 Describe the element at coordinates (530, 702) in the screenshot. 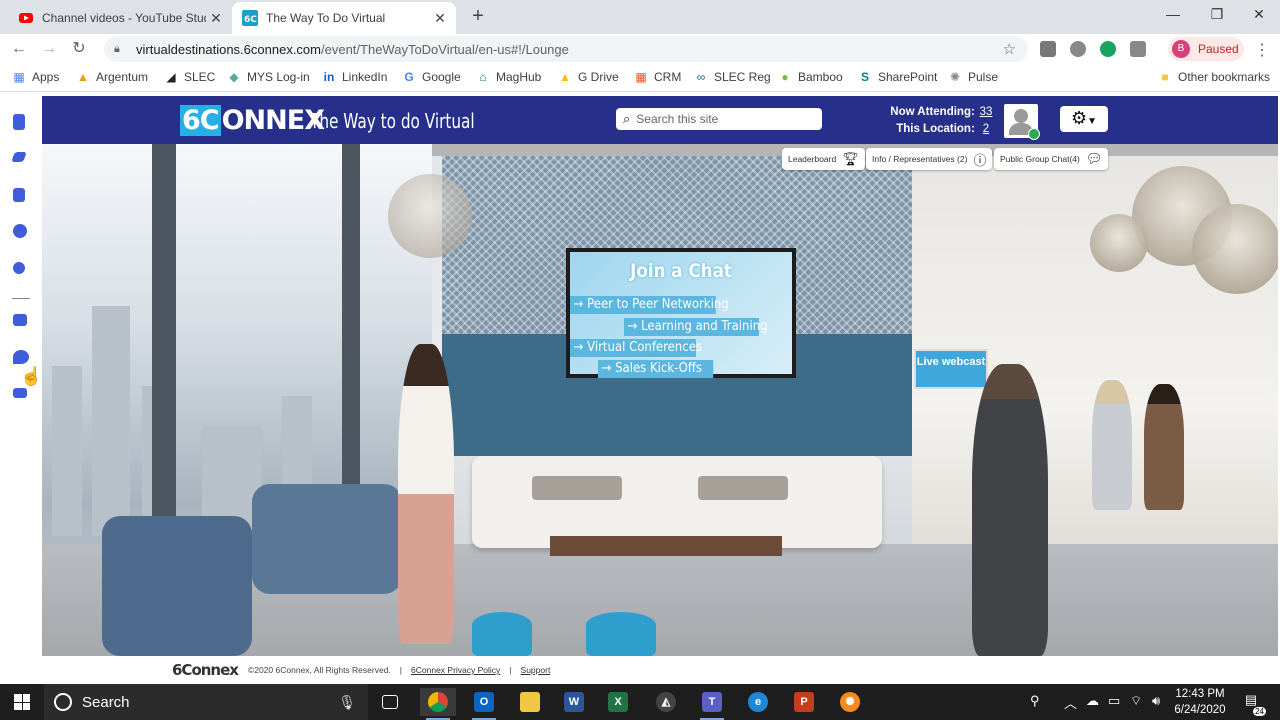

I see `file-explorer-icon` at that location.